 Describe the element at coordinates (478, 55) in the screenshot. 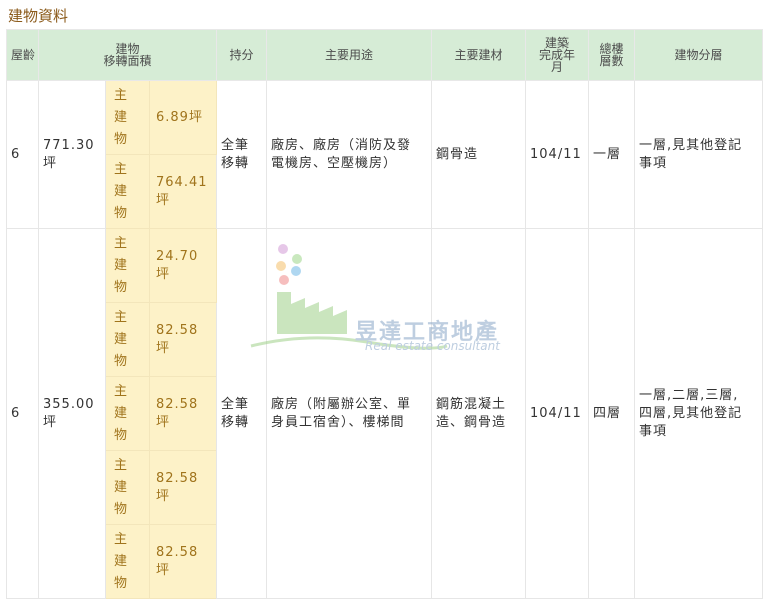

I see `header-material: 主要建材` at that location.